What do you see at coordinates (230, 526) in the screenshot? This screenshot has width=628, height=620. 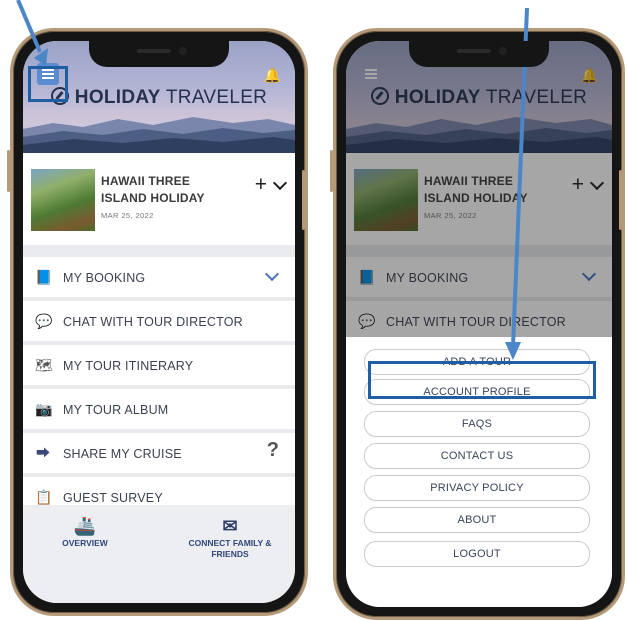 I see `envelope-icon: ✉` at bounding box center [230, 526].